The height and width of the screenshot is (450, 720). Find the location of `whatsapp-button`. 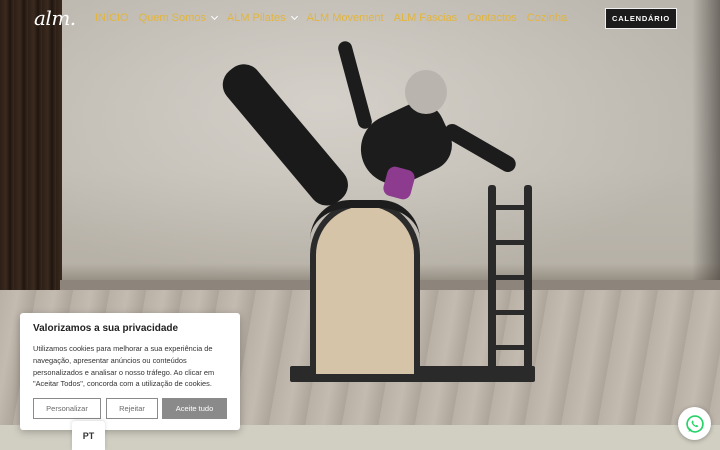

whatsapp-button is located at coordinates (694, 423).